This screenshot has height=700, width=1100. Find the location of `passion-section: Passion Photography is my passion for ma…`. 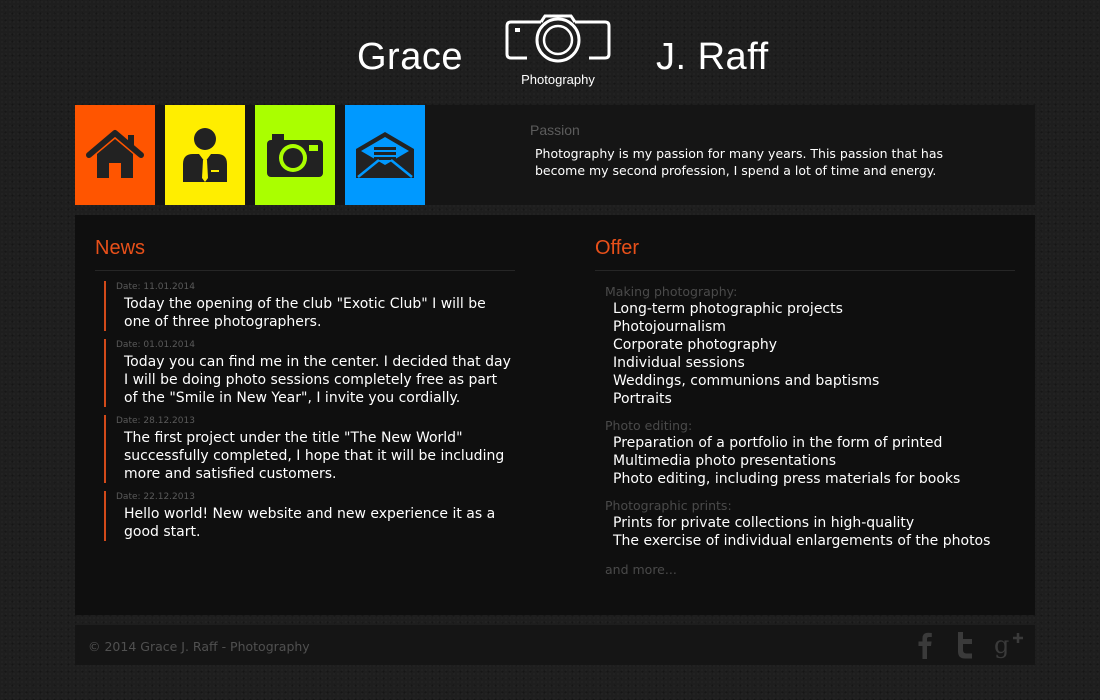

passion-section: Passion Photography is my passion for ma… is located at coordinates (782, 155).